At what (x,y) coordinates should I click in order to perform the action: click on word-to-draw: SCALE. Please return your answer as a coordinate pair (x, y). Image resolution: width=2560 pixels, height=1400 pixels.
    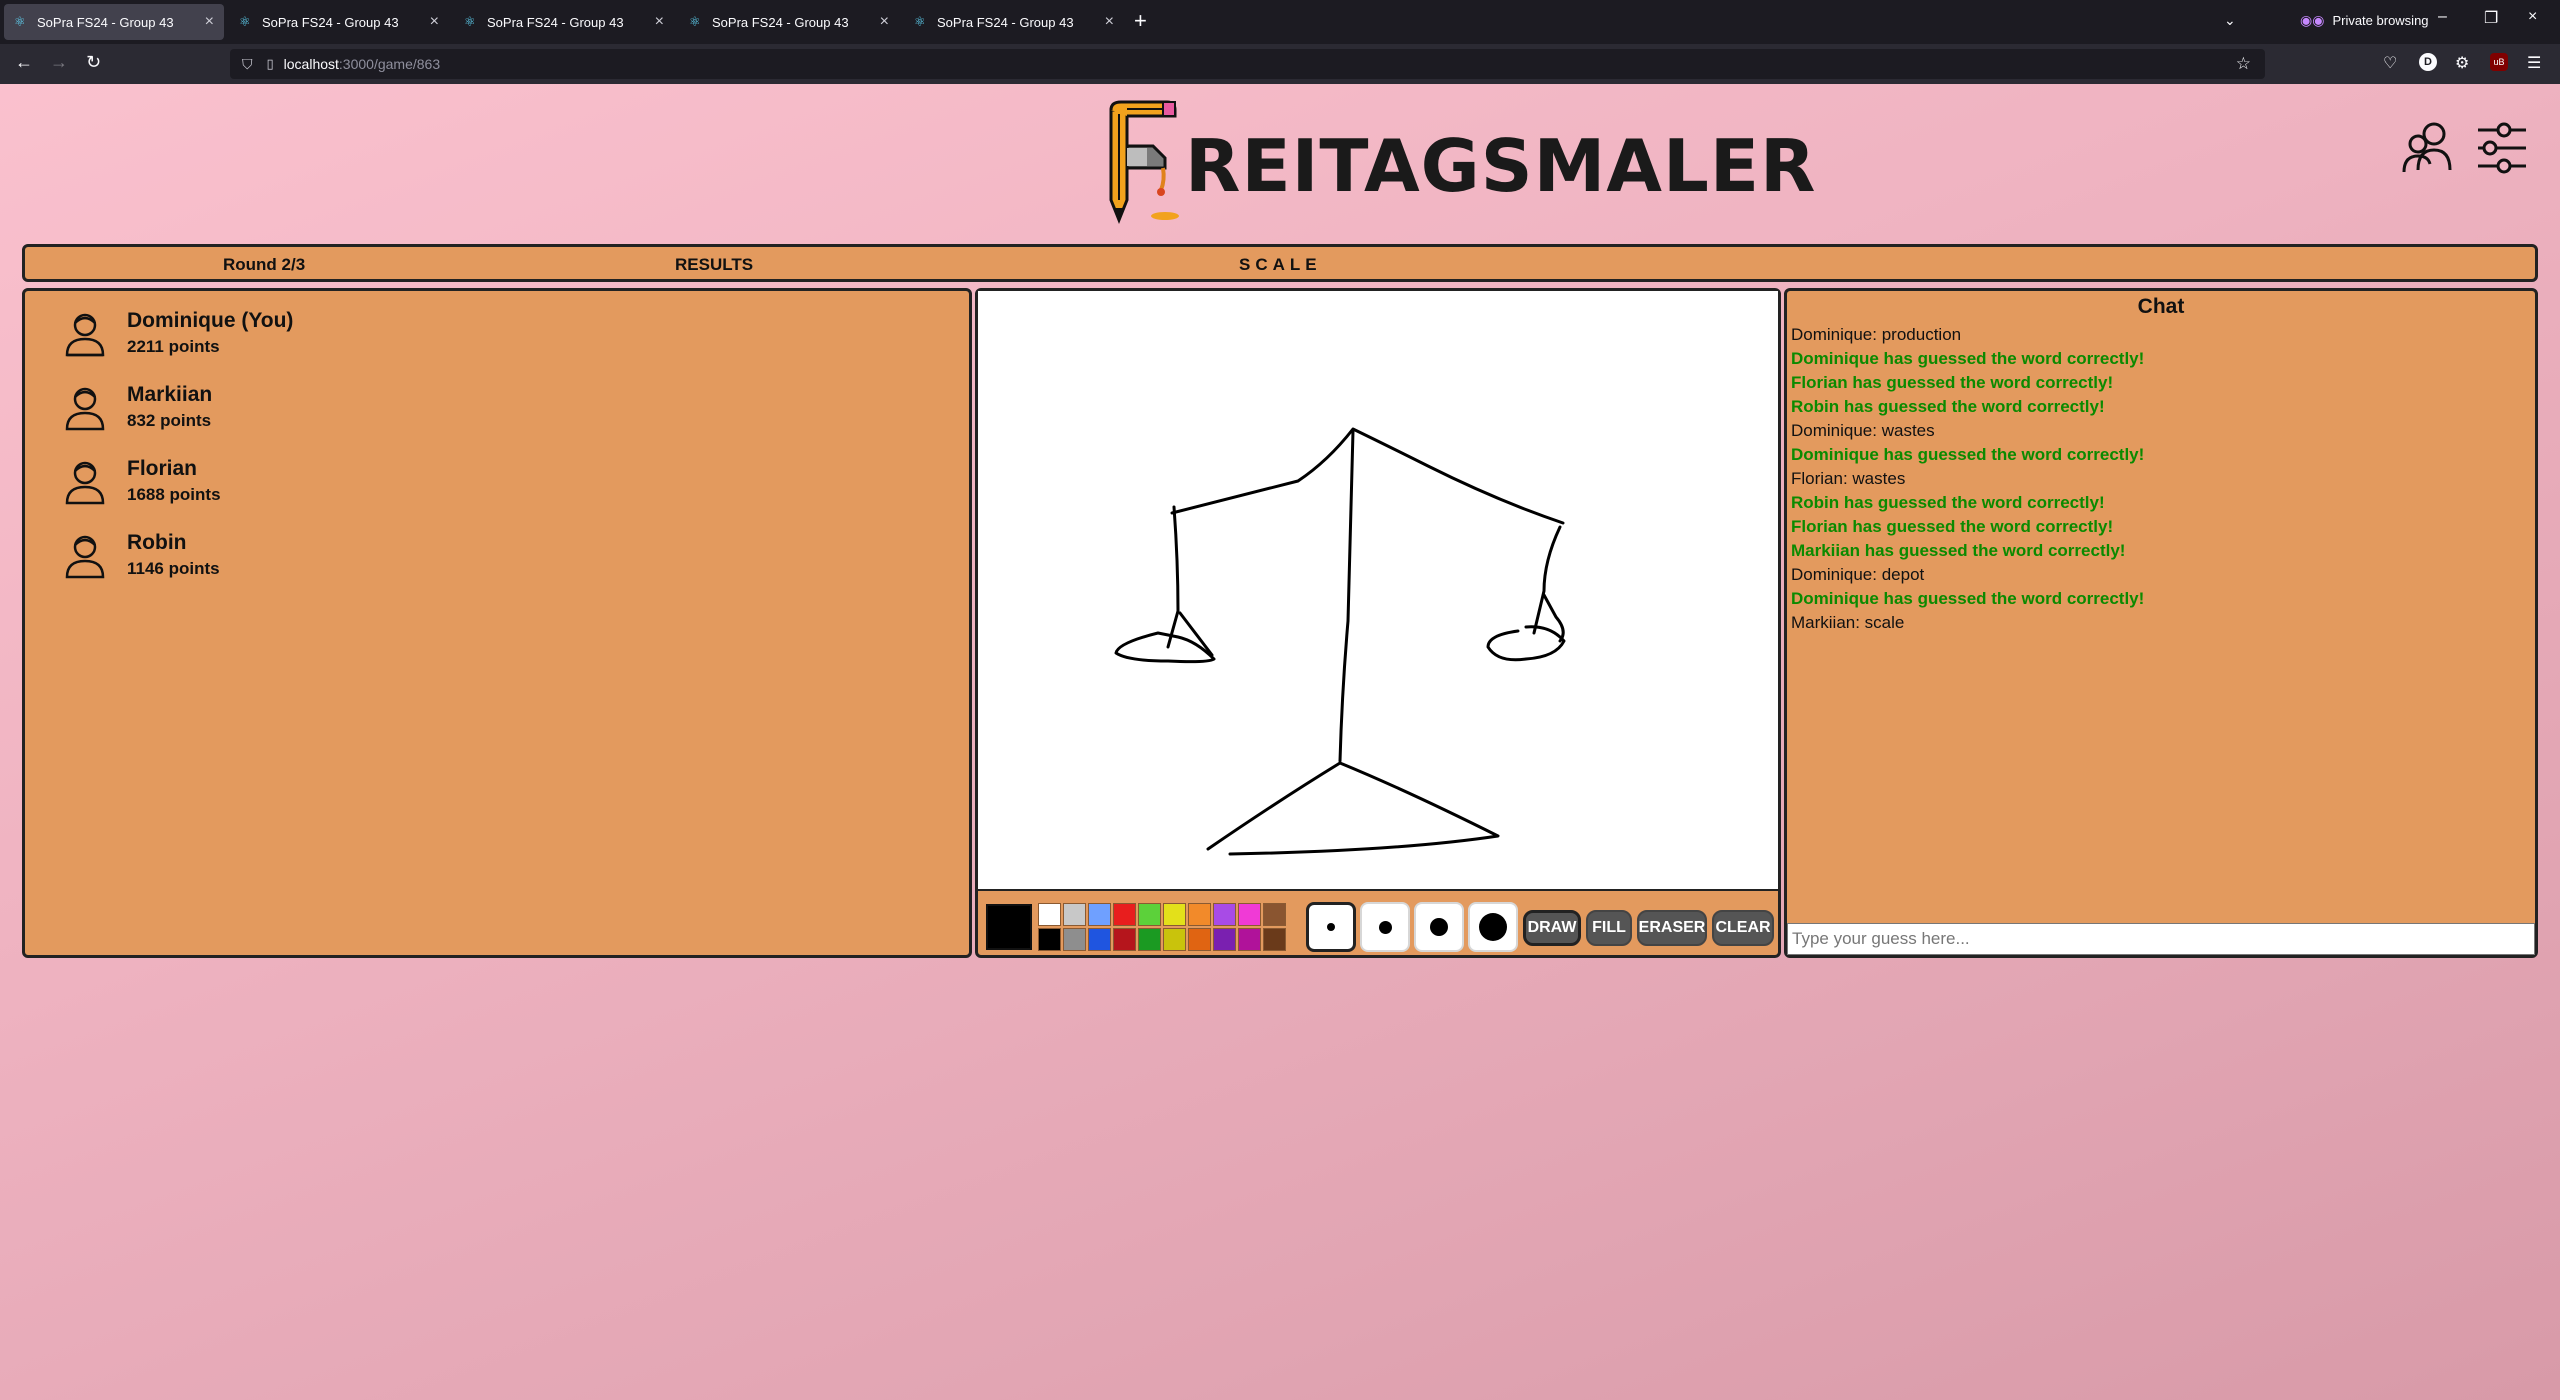
    Looking at the image, I should click on (1280, 264).